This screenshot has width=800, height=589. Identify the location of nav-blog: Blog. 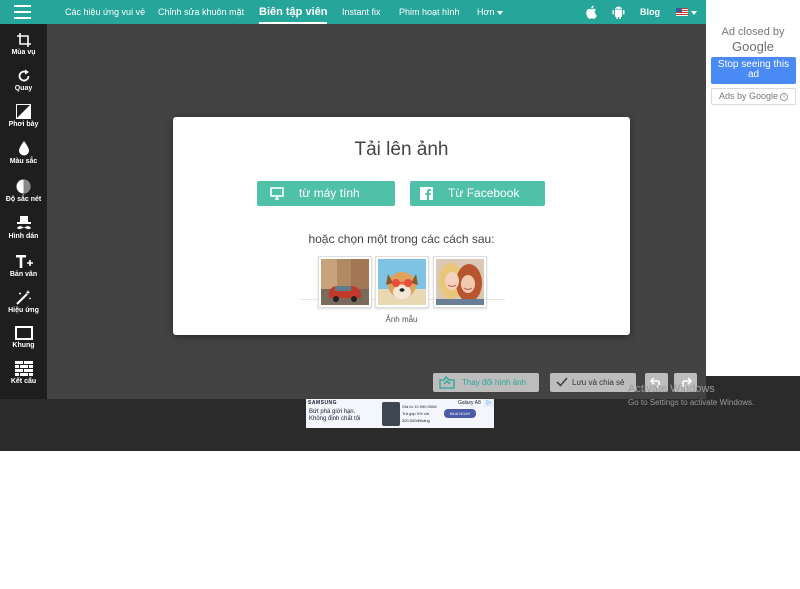
(650, 12).